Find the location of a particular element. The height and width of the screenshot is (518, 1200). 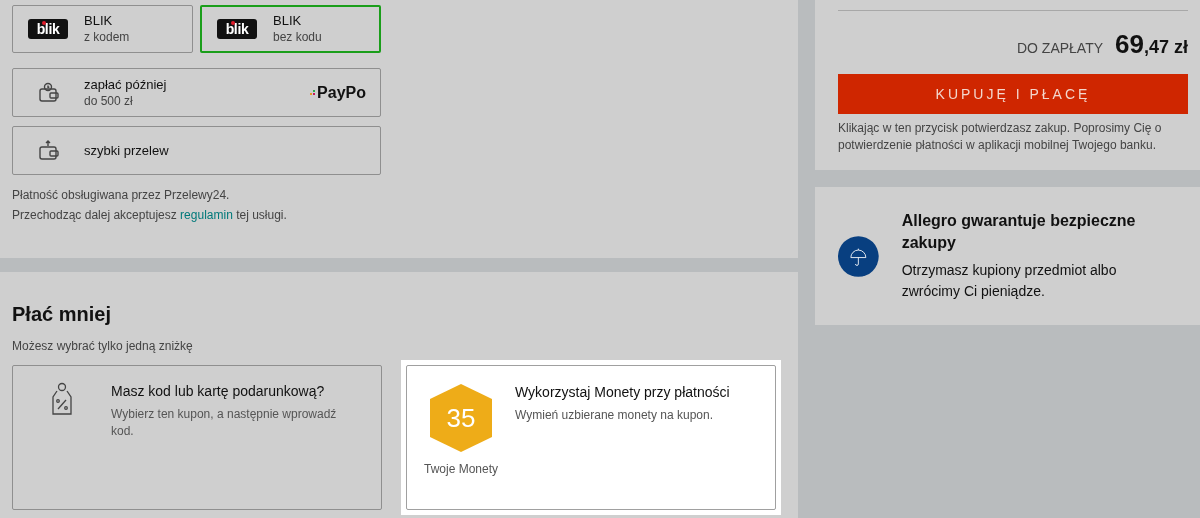

section-title: Płać mniej is located at coordinates (62, 314).